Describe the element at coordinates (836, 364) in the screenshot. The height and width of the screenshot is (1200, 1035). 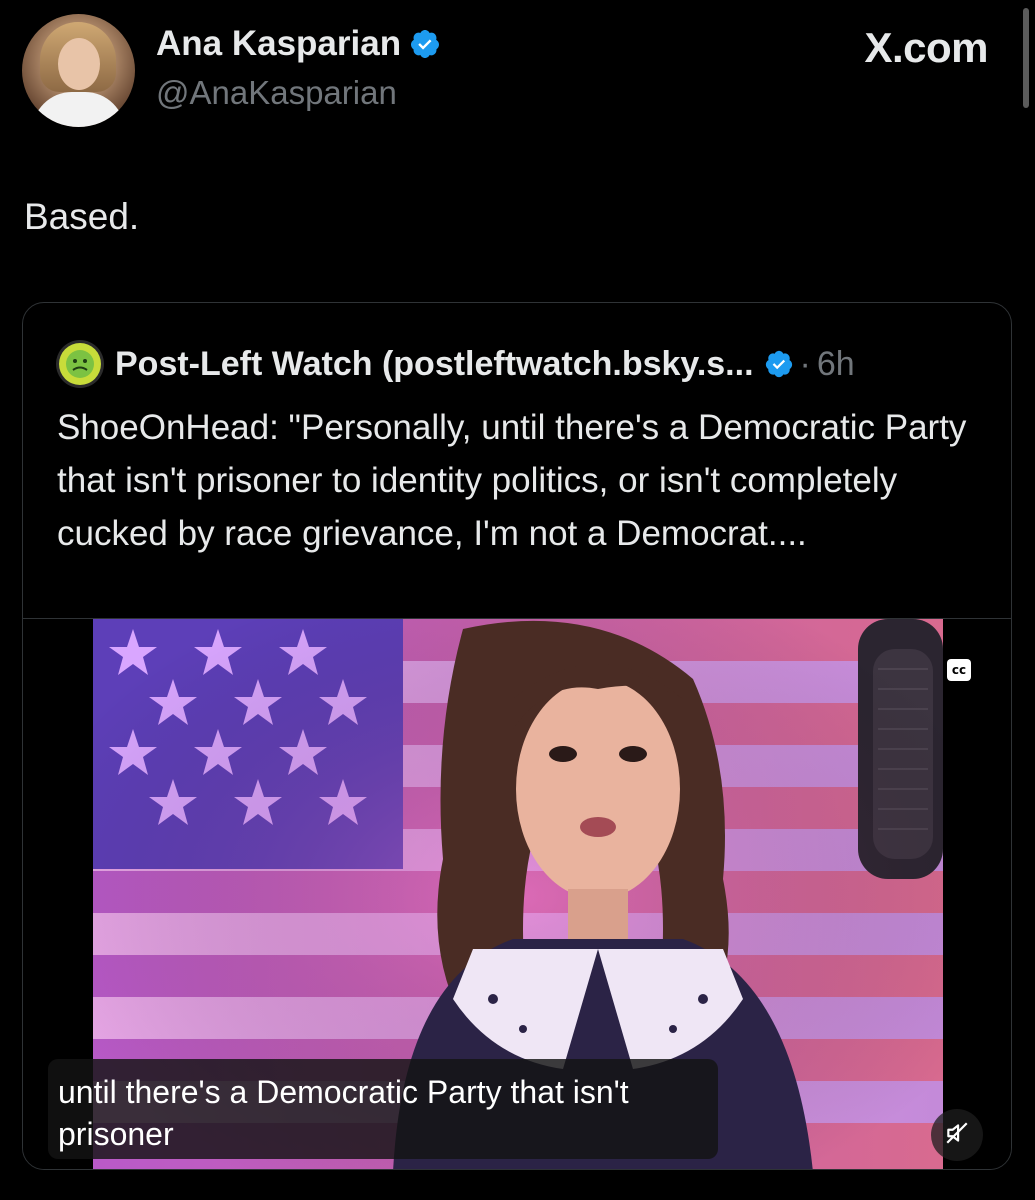
I see `quoted-post-time: 6h` at that location.